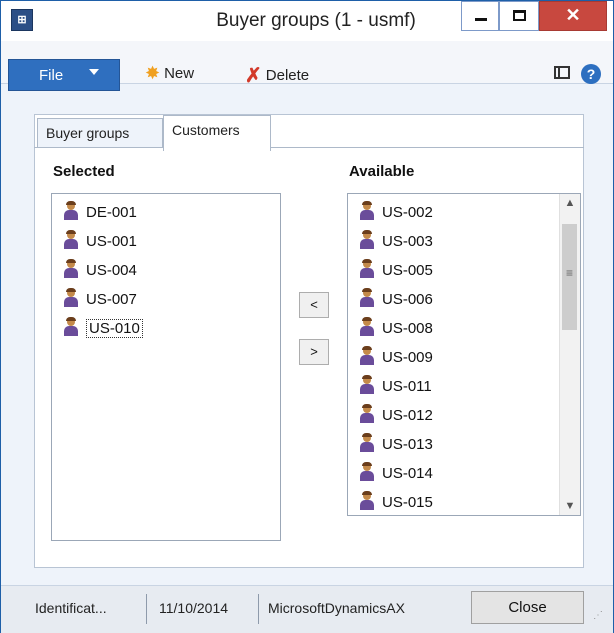 This screenshot has width=614, height=633. I want to click on item-label: US-009, so click(407, 357).